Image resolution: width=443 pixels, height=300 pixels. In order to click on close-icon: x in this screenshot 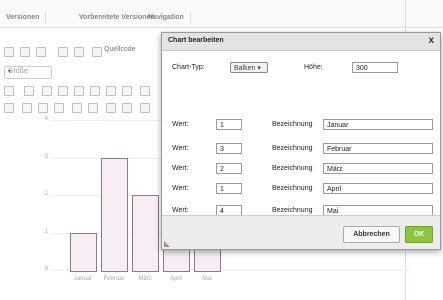, I will do `click(431, 40)`.